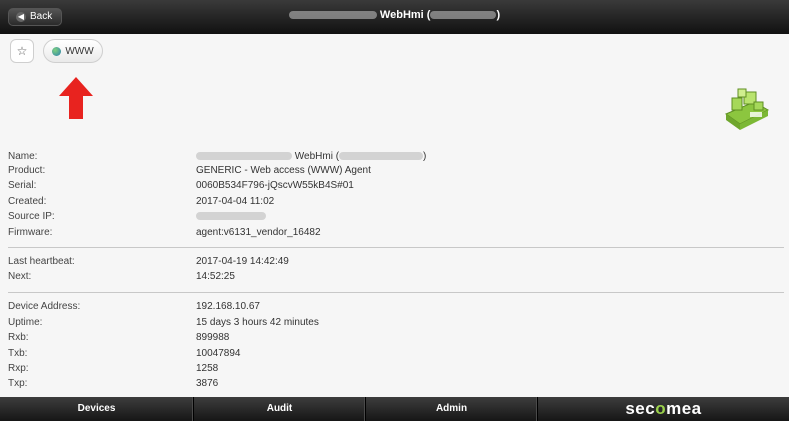  What do you see at coordinates (41, 261) in the screenshot?
I see `detail-label: Last heartbeat:` at bounding box center [41, 261].